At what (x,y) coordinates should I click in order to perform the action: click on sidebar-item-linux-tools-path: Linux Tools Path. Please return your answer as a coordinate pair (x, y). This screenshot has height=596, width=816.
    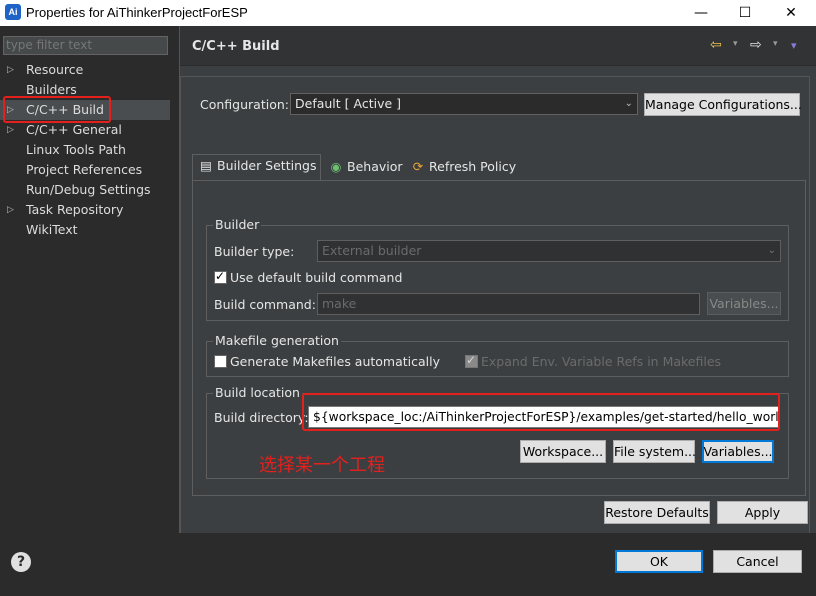
    Looking at the image, I should click on (85, 150).